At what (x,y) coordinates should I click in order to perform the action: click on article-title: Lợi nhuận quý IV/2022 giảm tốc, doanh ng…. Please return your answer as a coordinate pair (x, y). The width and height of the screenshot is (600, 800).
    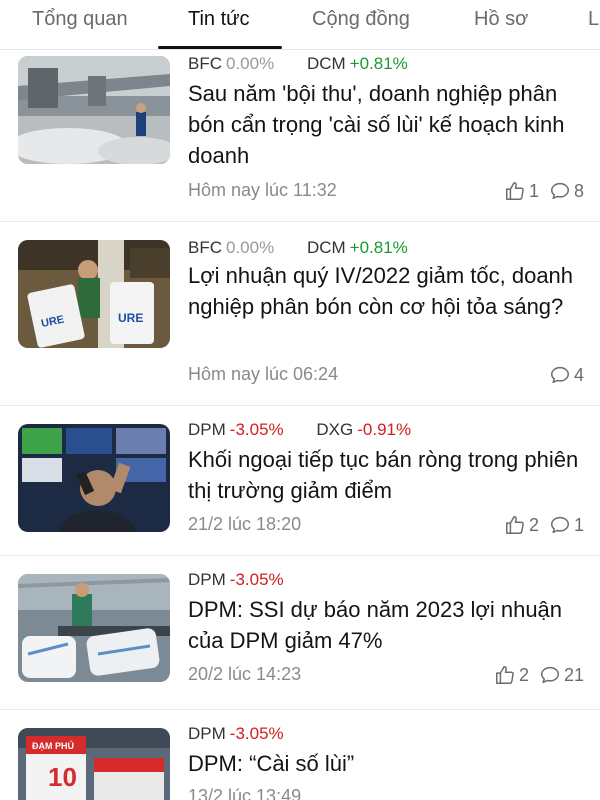
    Looking at the image, I should click on (388, 291).